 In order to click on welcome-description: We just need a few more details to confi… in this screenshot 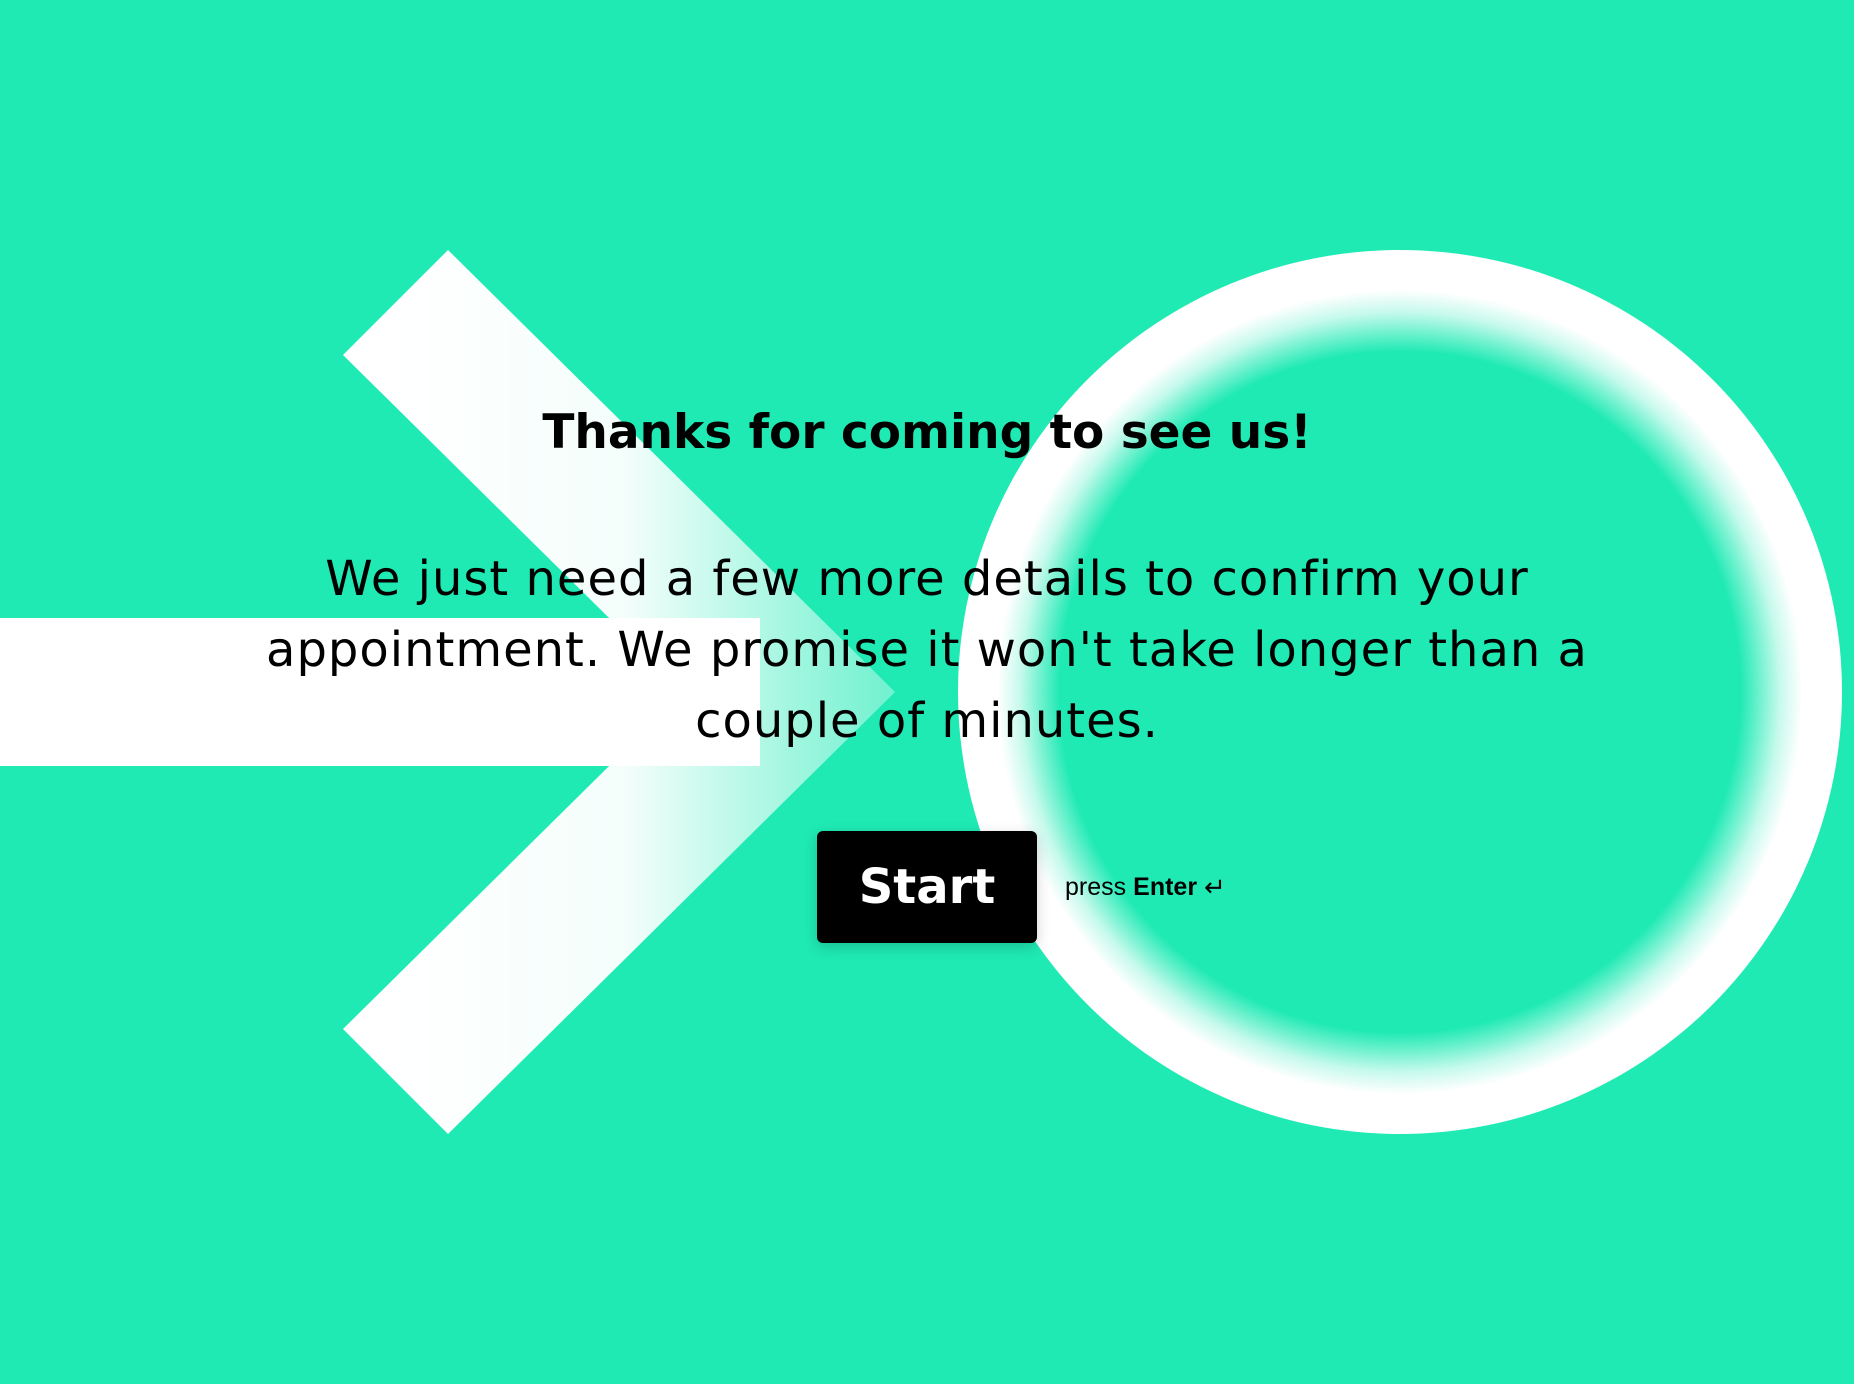, I will do `click(927, 650)`.